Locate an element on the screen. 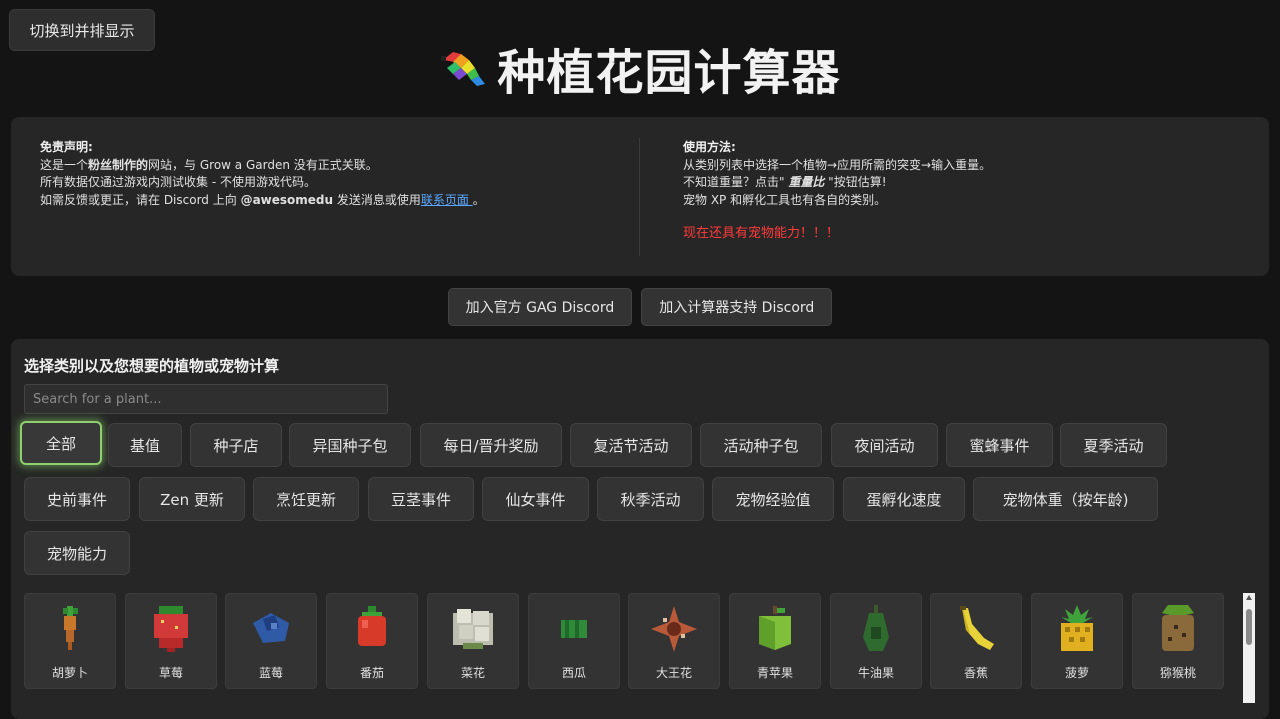  discord-handle: @awesomedu is located at coordinates (287, 199).